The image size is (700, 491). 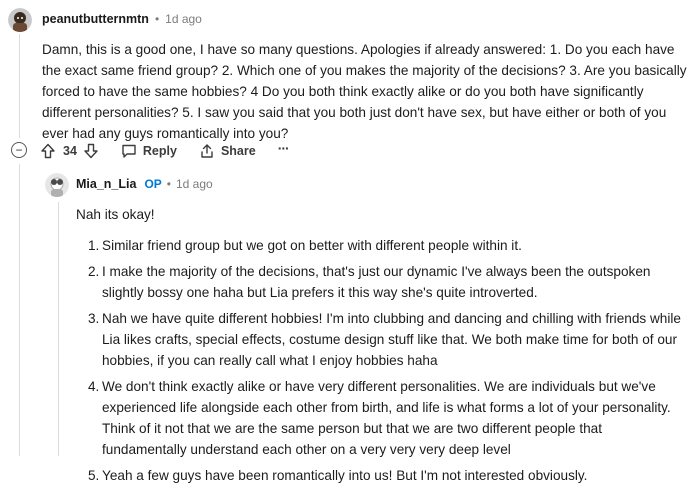 What do you see at coordinates (94, 318) in the screenshot?
I see `list-item-number: 3.` at bounding box center [94, 318].